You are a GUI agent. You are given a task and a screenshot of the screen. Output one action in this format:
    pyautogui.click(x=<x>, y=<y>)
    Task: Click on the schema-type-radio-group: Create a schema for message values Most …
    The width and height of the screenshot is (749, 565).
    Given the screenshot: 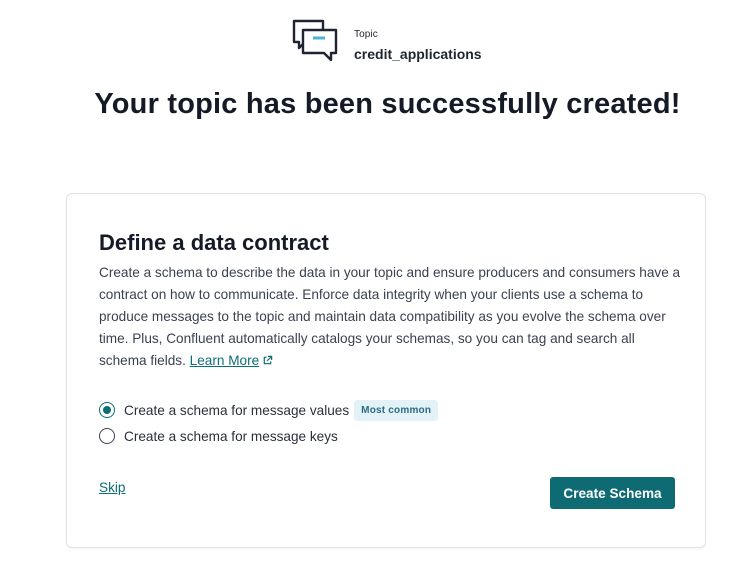 What is the action you would take?
    pyautogui.click(x=269, y=423)
    